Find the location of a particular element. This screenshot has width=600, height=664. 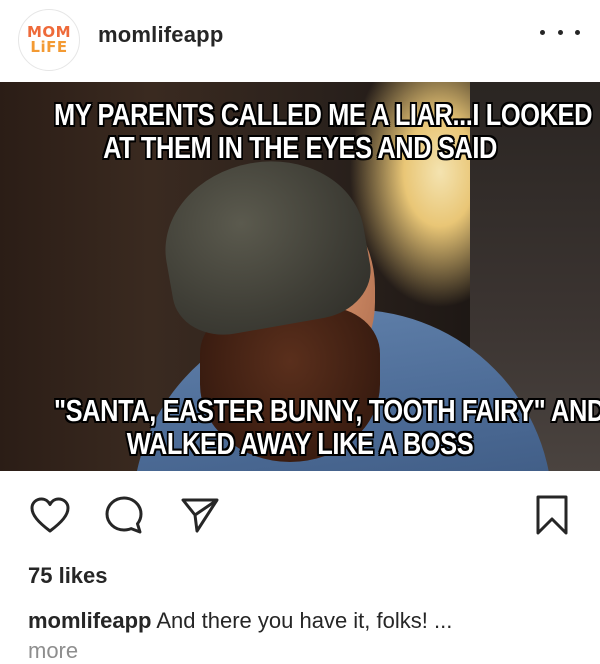

comment-icon is located at coordinates (124, 515).